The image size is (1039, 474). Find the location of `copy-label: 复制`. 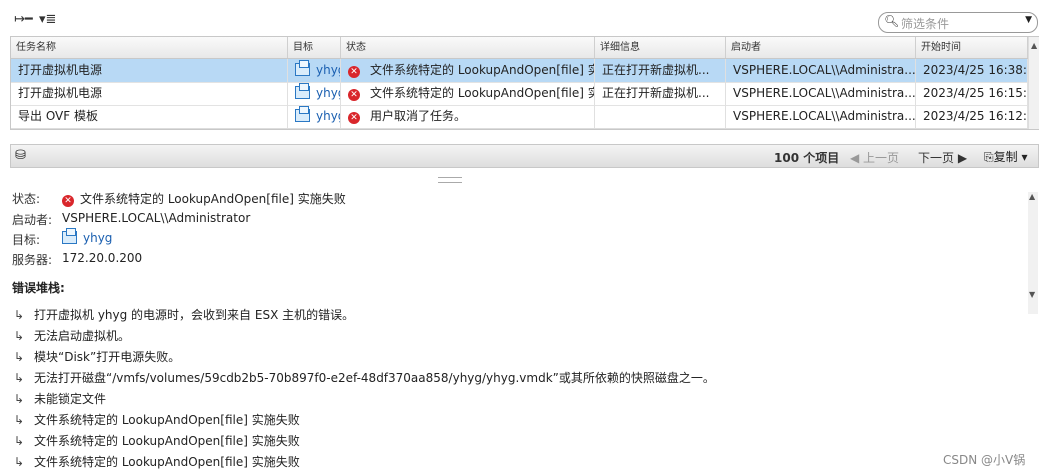

copy-label: 复制 is located at coordinates (1005, 157).